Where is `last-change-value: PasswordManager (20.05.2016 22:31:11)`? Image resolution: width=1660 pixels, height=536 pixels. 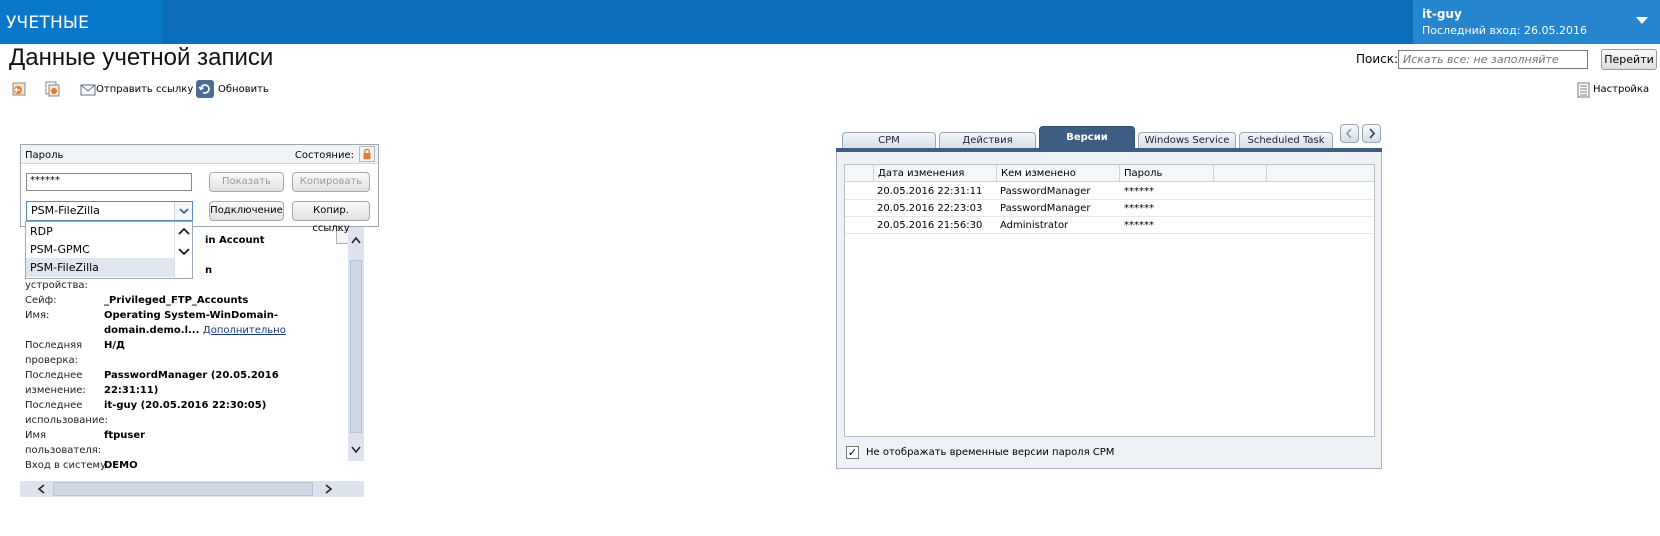
last-change-value: PasswordManager (20.05.2016 22:31:11) is located at coordinates (191, 383).